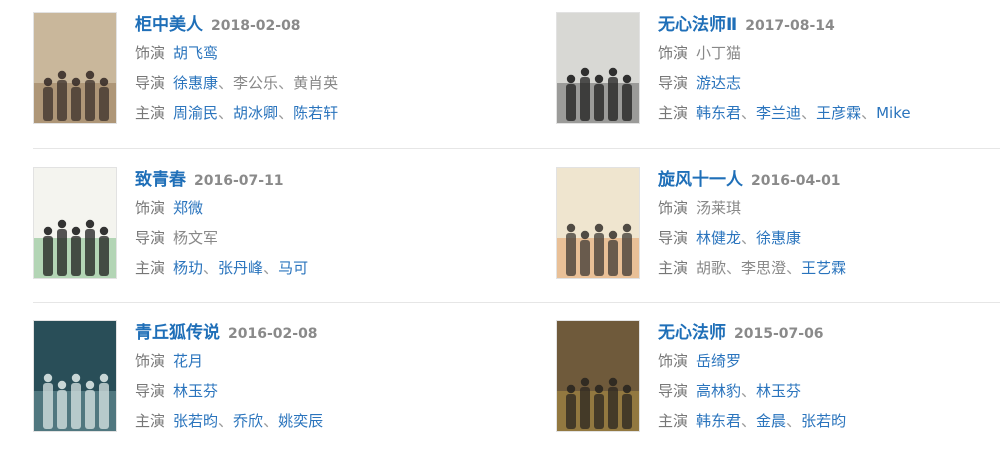  What do you see at coordinates (305, 391) in the screenshot?
I see `director-line: 导演 林玉芬` at bounding box center [305, 391].